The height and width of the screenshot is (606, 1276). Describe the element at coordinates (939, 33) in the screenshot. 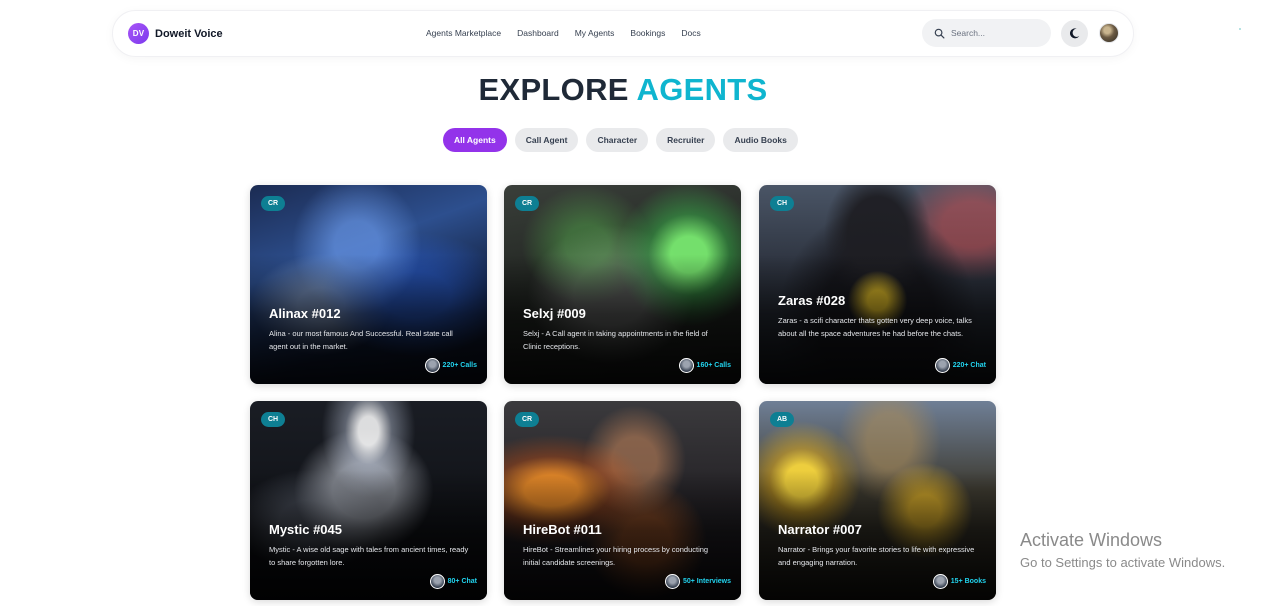

I see `search-icon` at that location.